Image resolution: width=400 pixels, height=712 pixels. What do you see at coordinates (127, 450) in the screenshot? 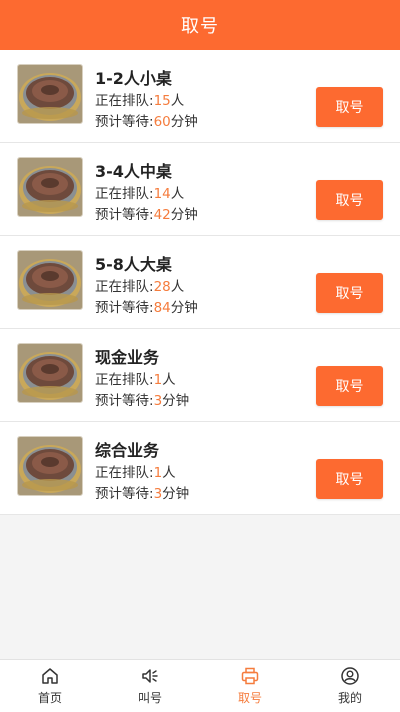
I see `queue-name: 综合业务` at bounding box center [127, 450].